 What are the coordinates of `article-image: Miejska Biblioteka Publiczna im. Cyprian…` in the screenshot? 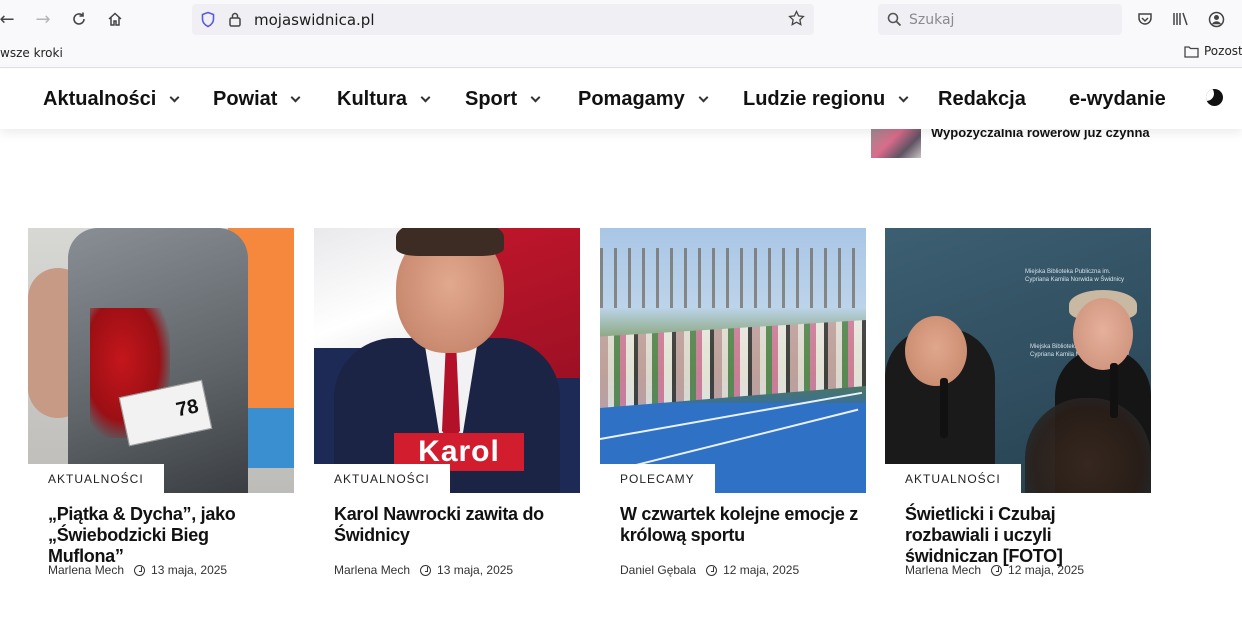 It's located at (1018, 360).